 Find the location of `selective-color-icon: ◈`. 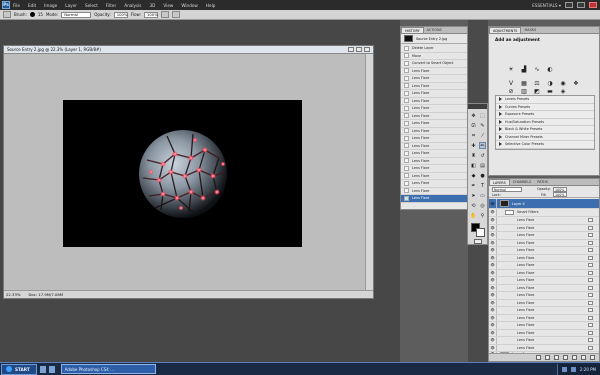

selective-color-icon: ◈ is located at coordinates (563, 91).